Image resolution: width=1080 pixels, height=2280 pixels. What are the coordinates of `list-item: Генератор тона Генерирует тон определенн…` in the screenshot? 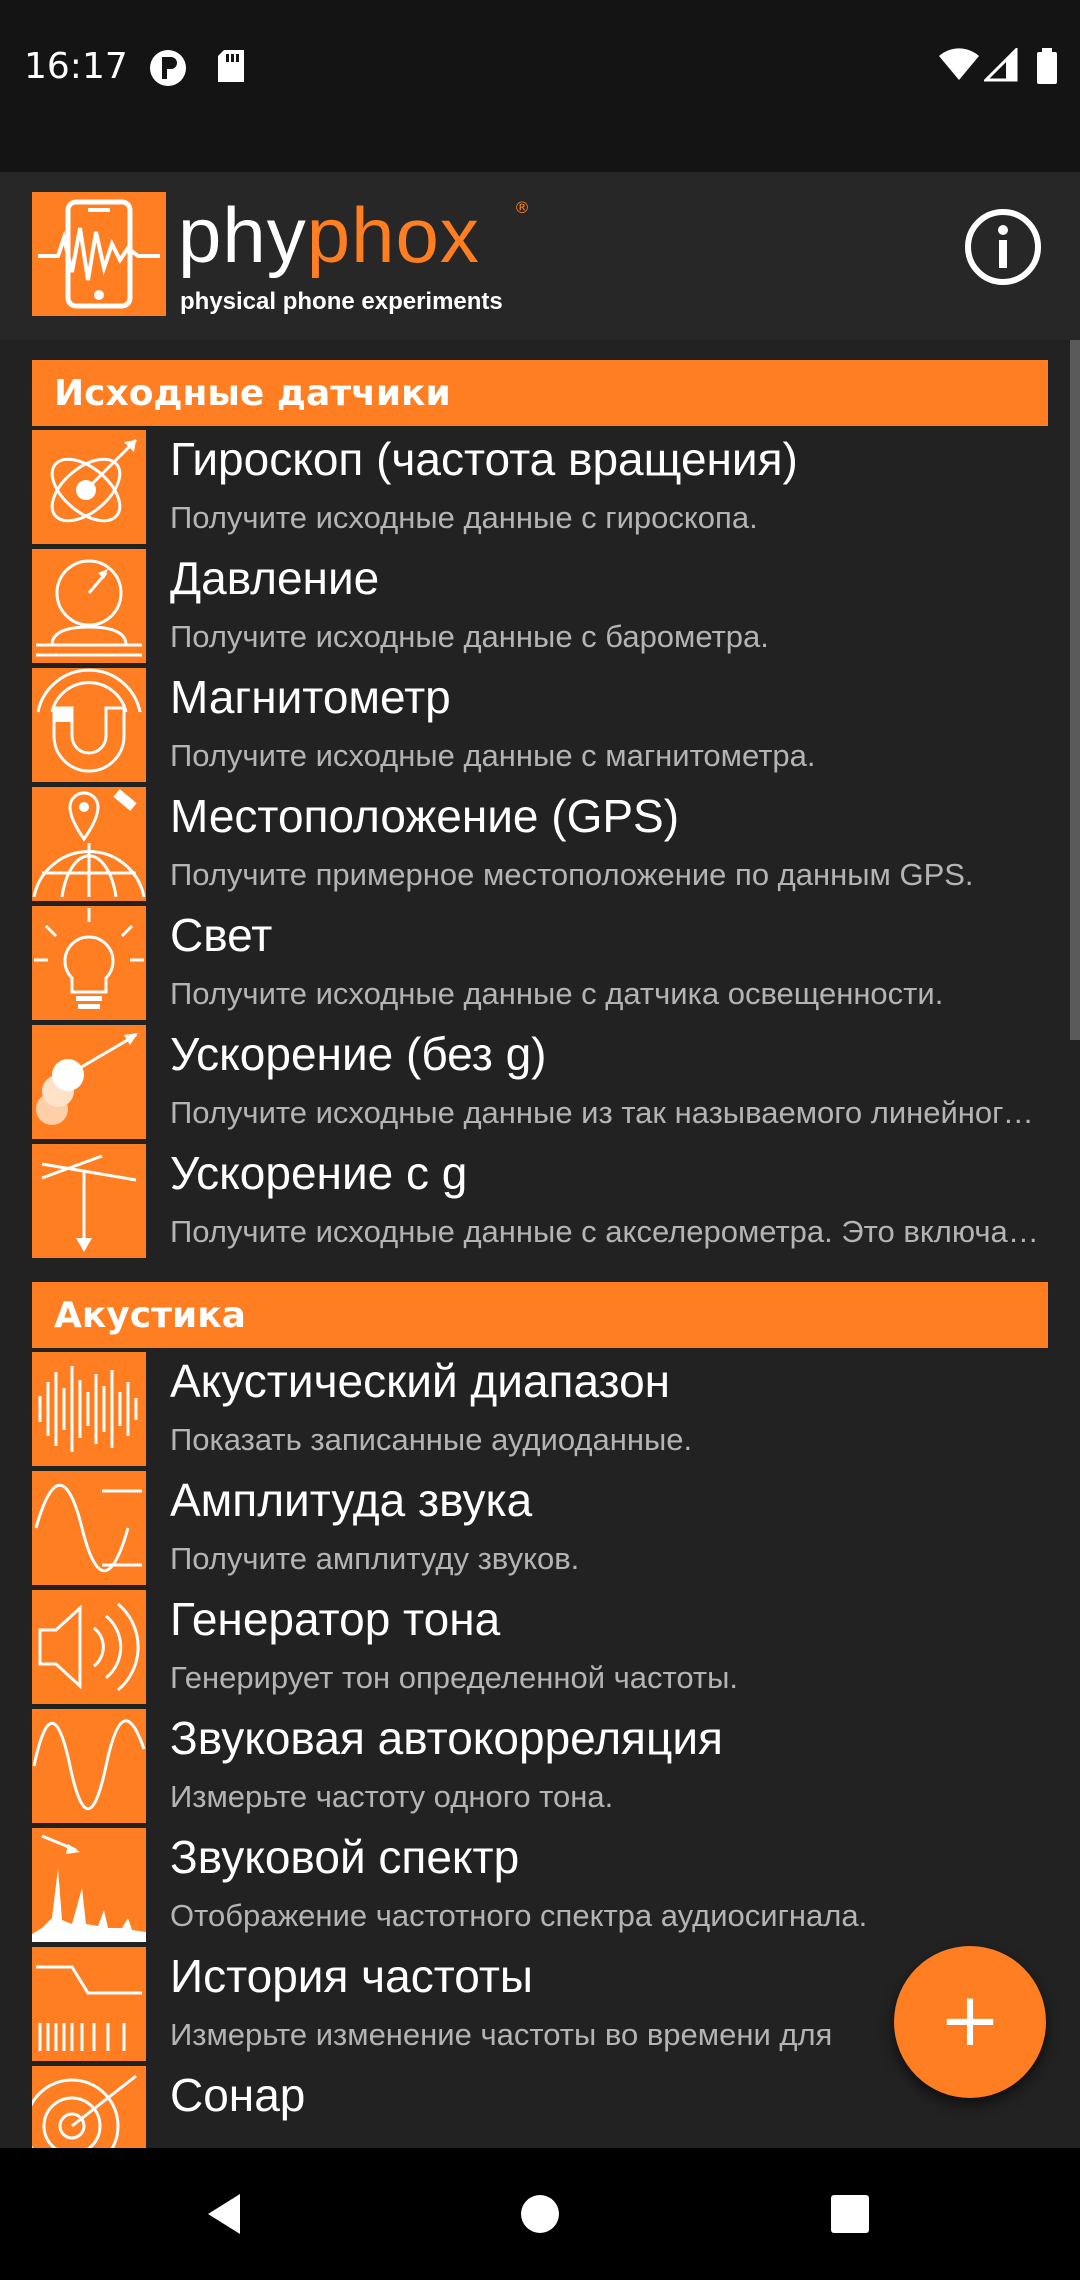 It's located at (540, 1649).